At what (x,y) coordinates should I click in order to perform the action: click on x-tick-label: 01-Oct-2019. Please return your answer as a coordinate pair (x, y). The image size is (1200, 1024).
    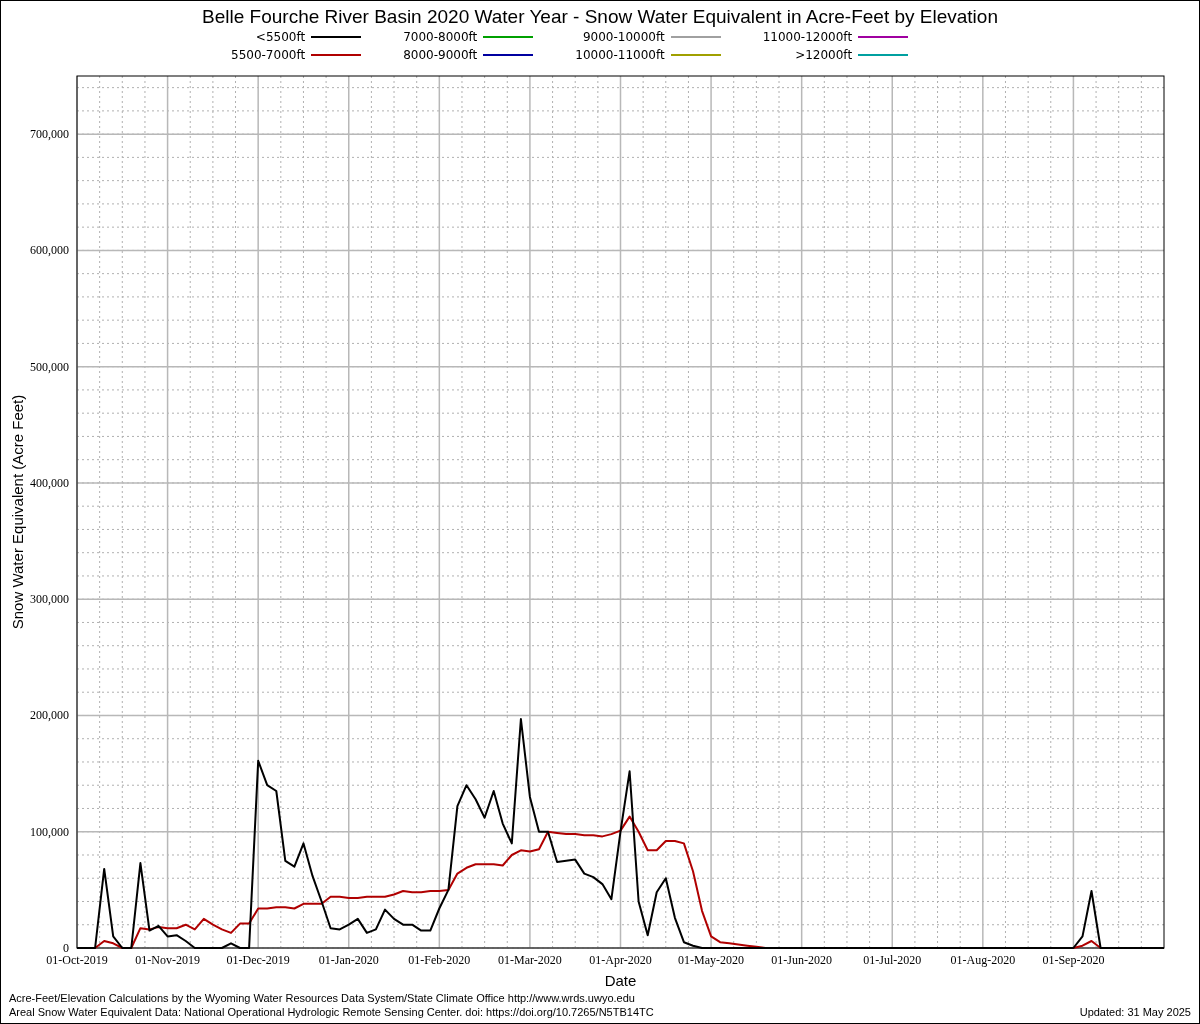
    Looking at the image, I should click on (77, 960).